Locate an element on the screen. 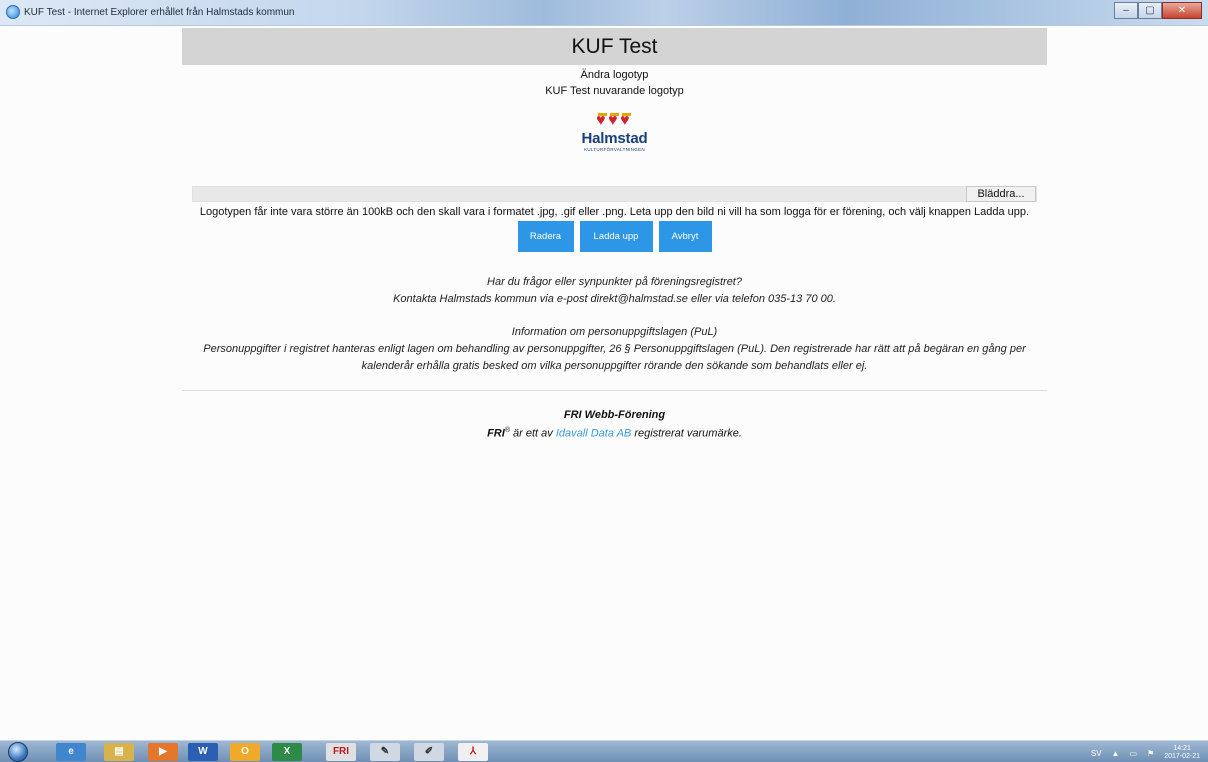 The image size is (1208, 762). company-link: Idavall Data AB is located at coordinates (593, 434).